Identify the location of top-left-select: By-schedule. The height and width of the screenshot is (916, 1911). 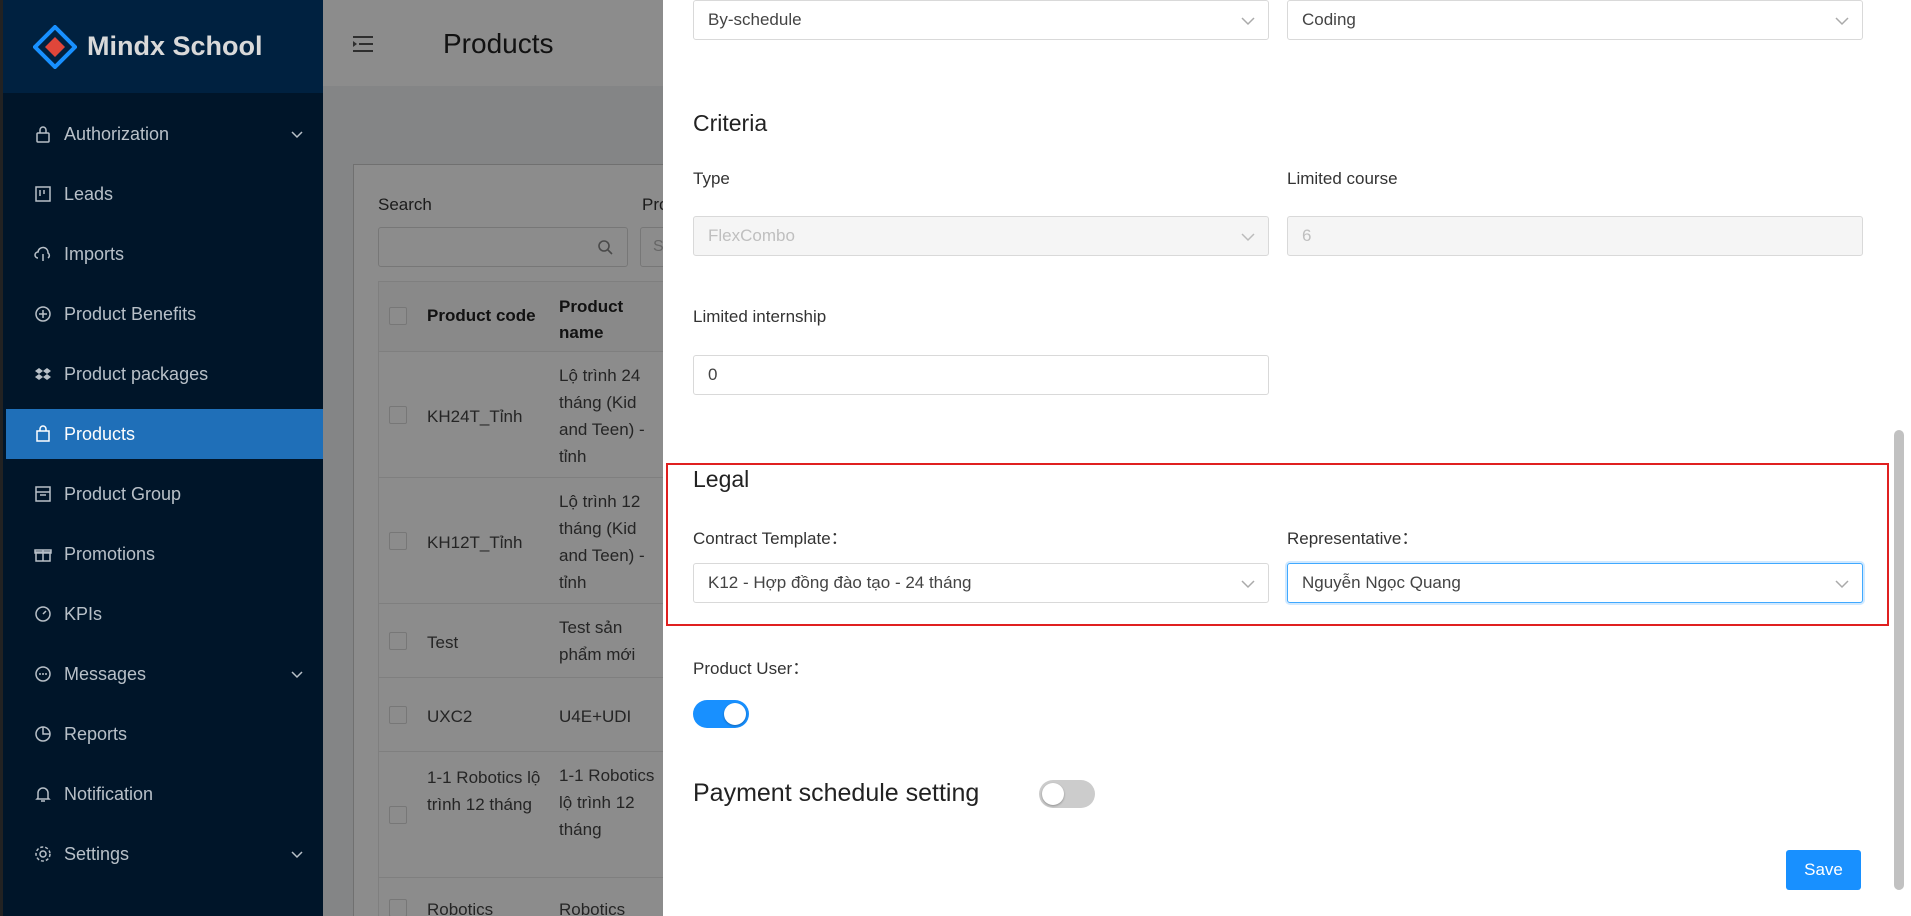
(981, 20).